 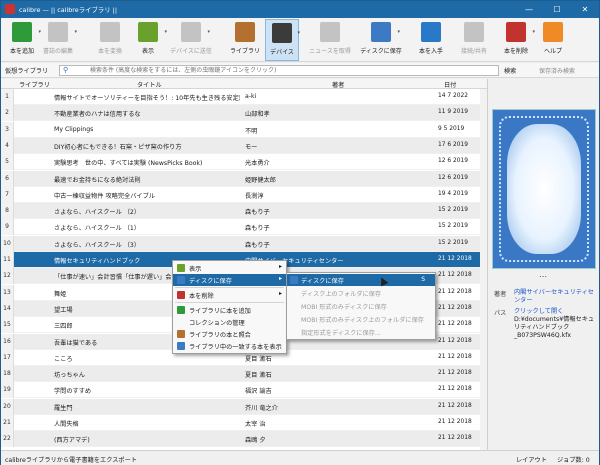 What do you see at coordinates (453, 242) in the screenshot?
I see `book-date: 15 2 2019` at bounding box center [453, 242].